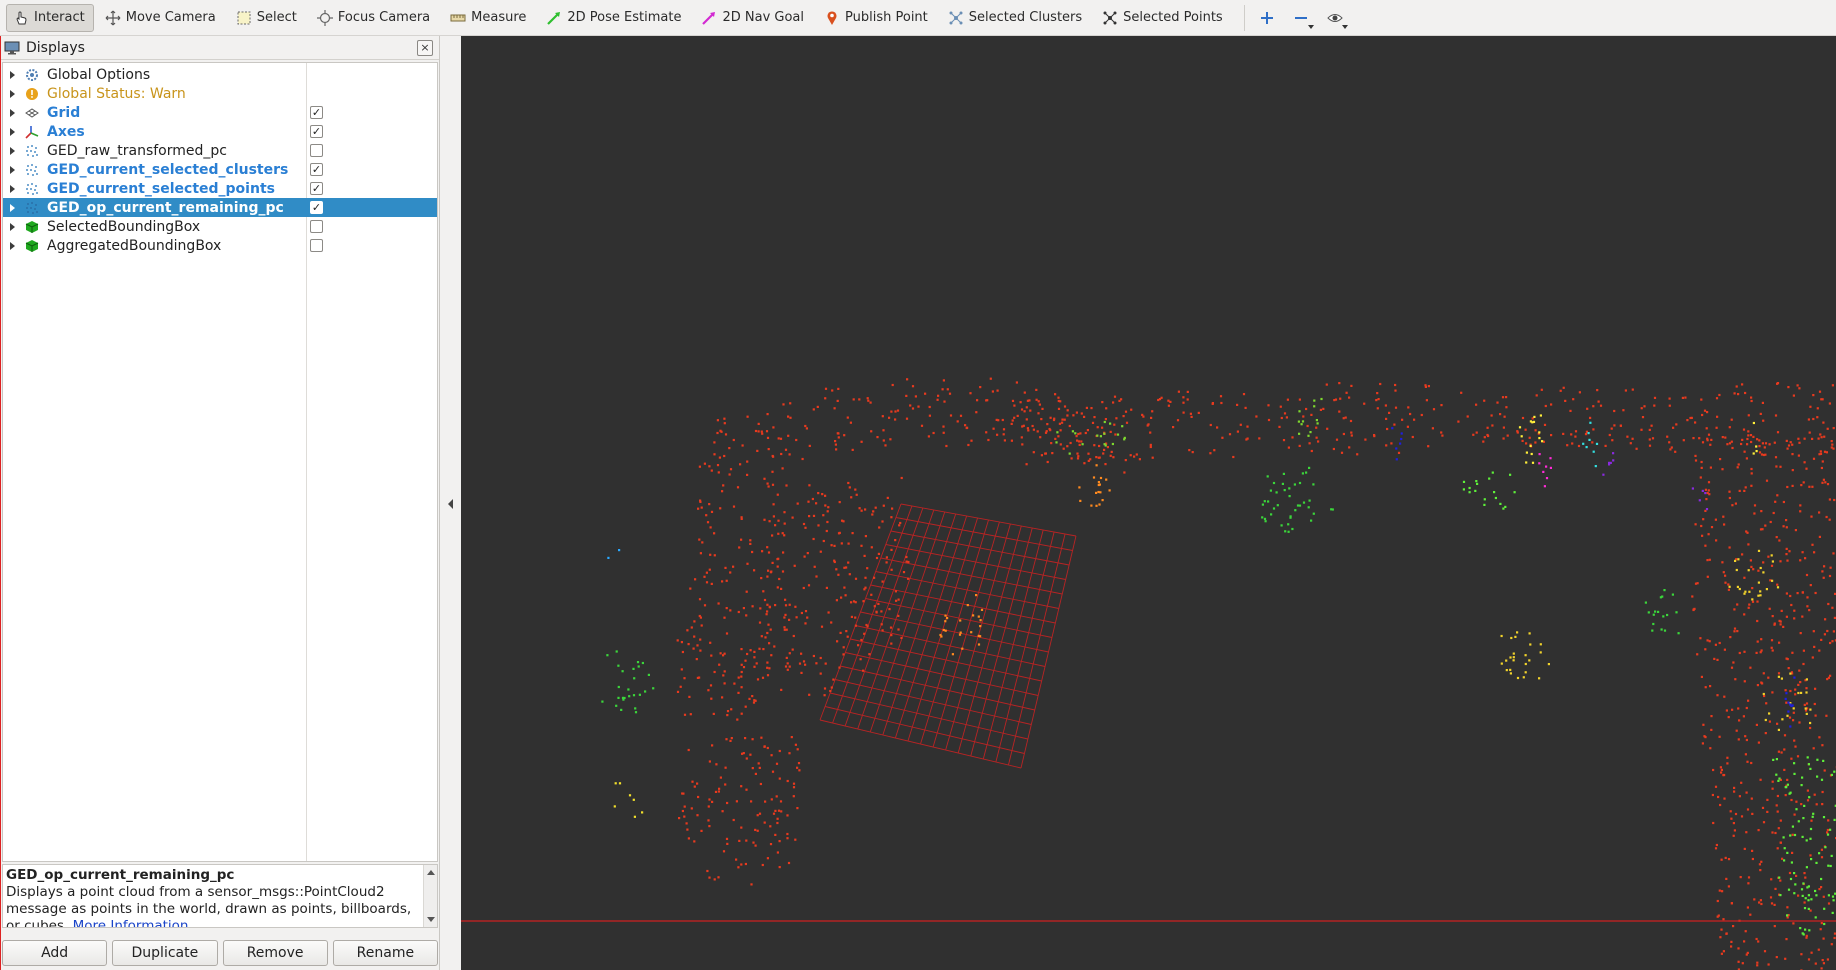 The width and height of the screenshot is (1836, 970). Describe the element at coordinates (220, 74) in the screenshot. I see `tree-row-global-options: Global Options` at that location.